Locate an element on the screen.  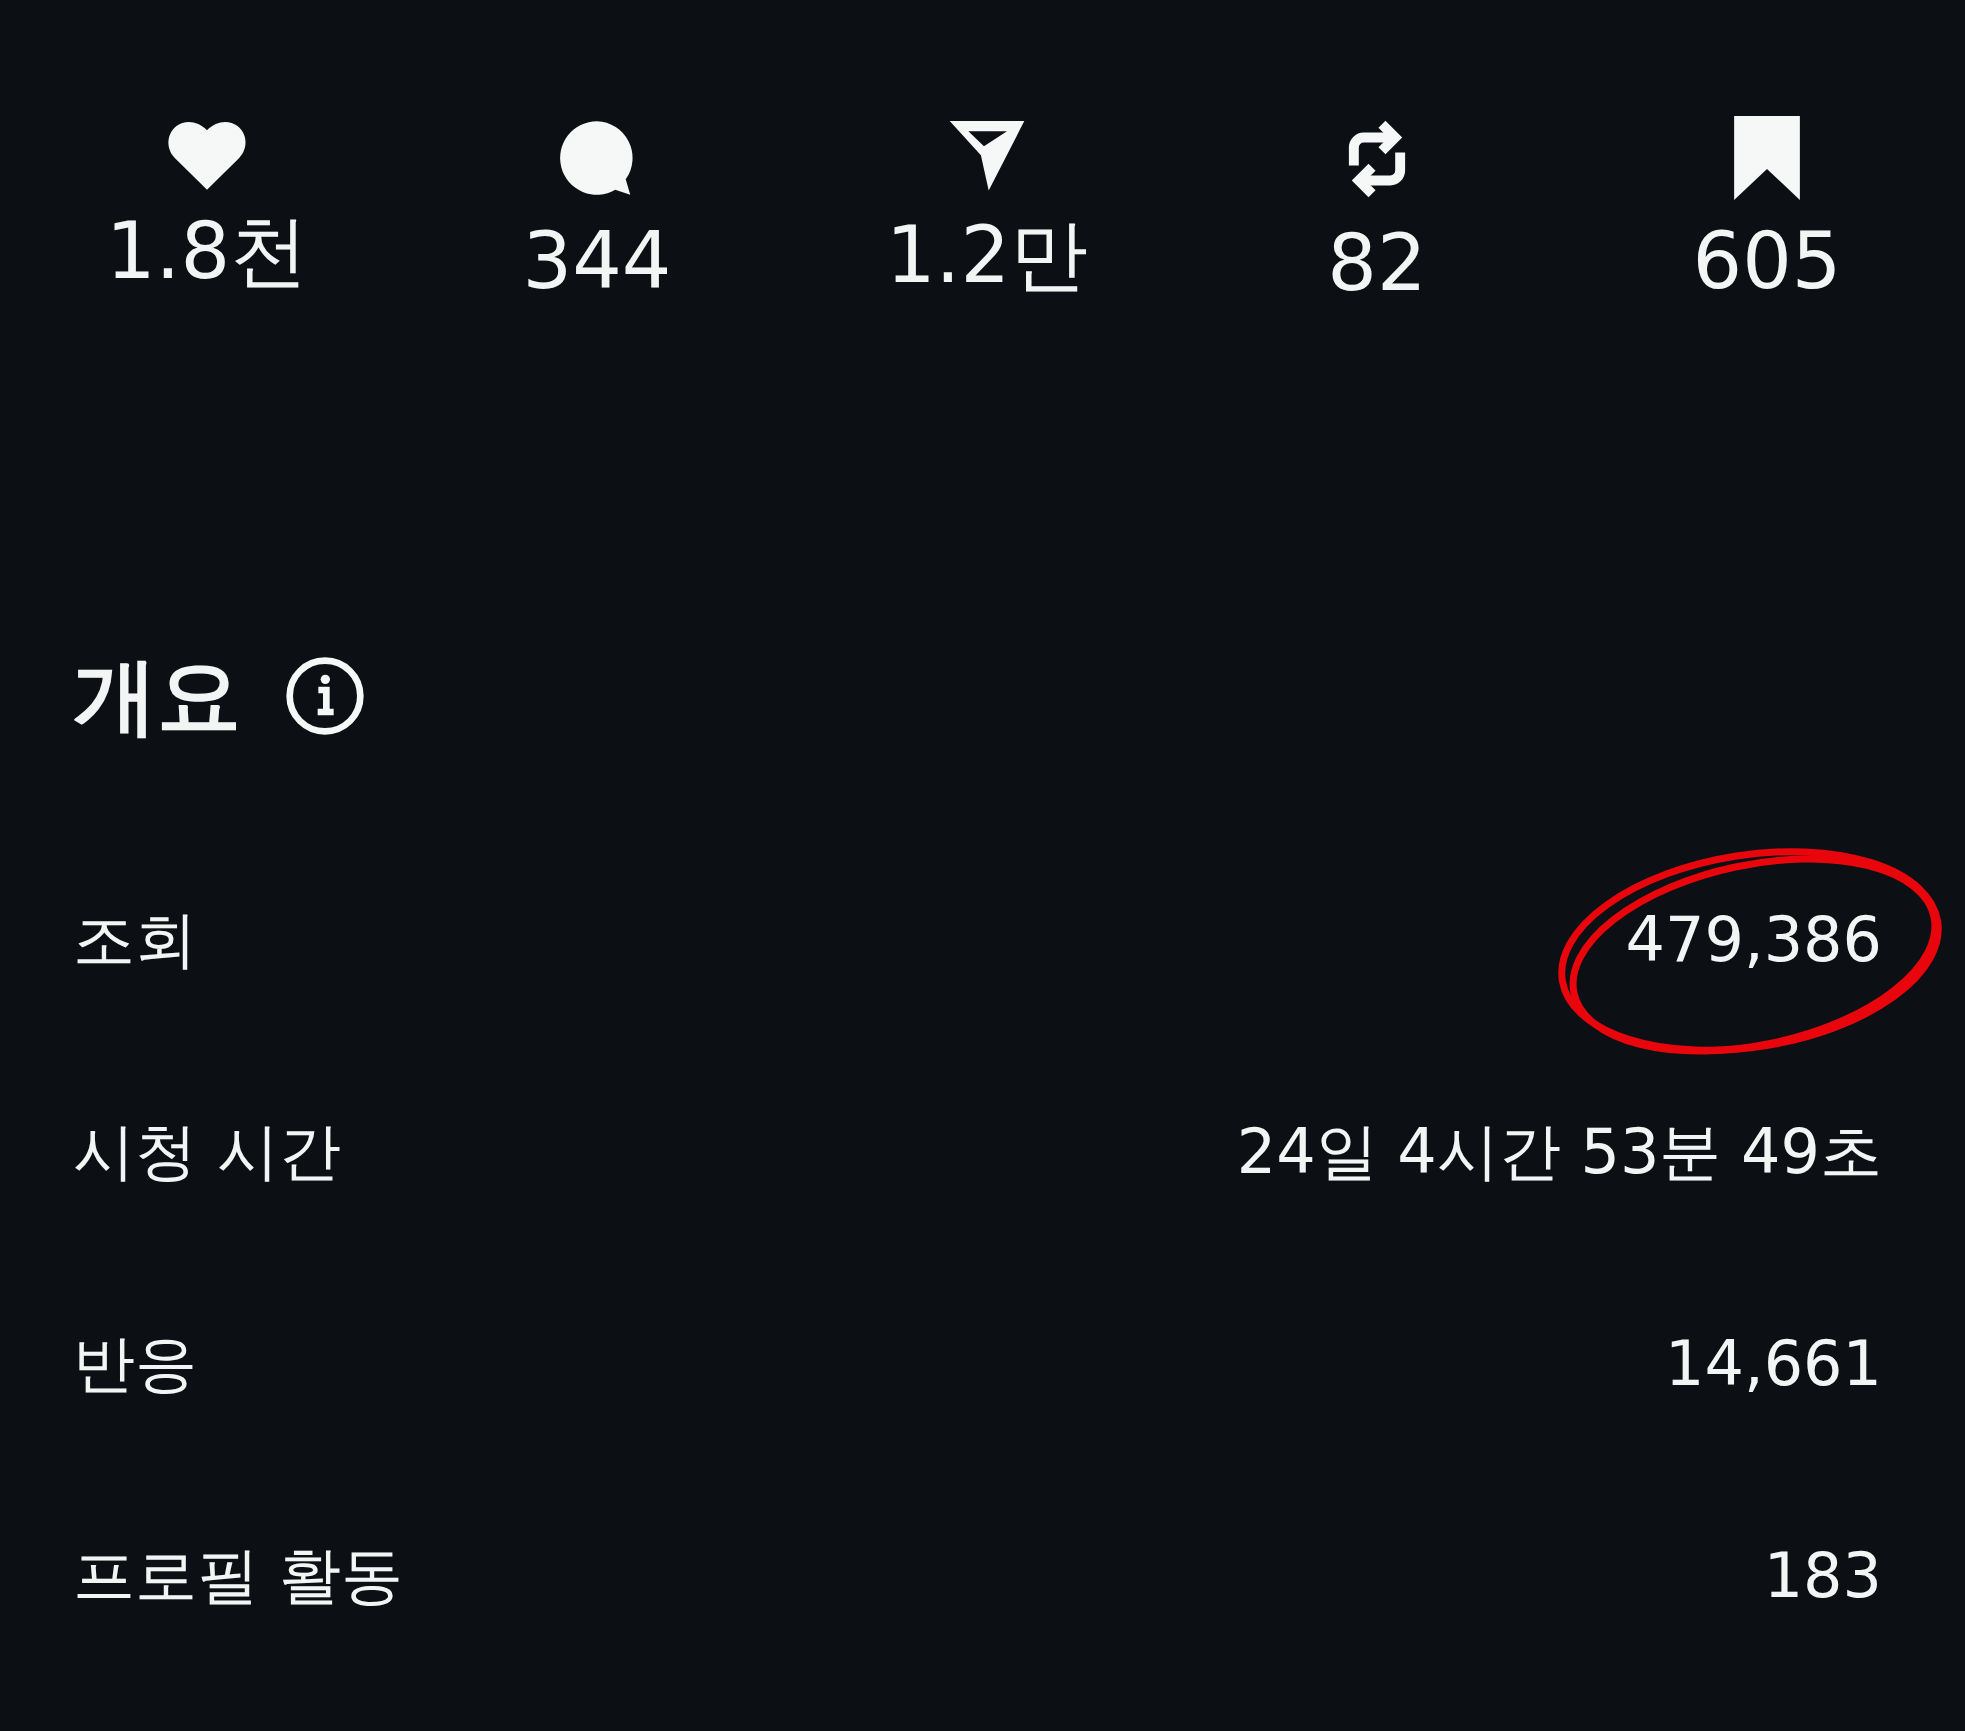
metric-value: 183 is located at coordinates (1822, 1576).